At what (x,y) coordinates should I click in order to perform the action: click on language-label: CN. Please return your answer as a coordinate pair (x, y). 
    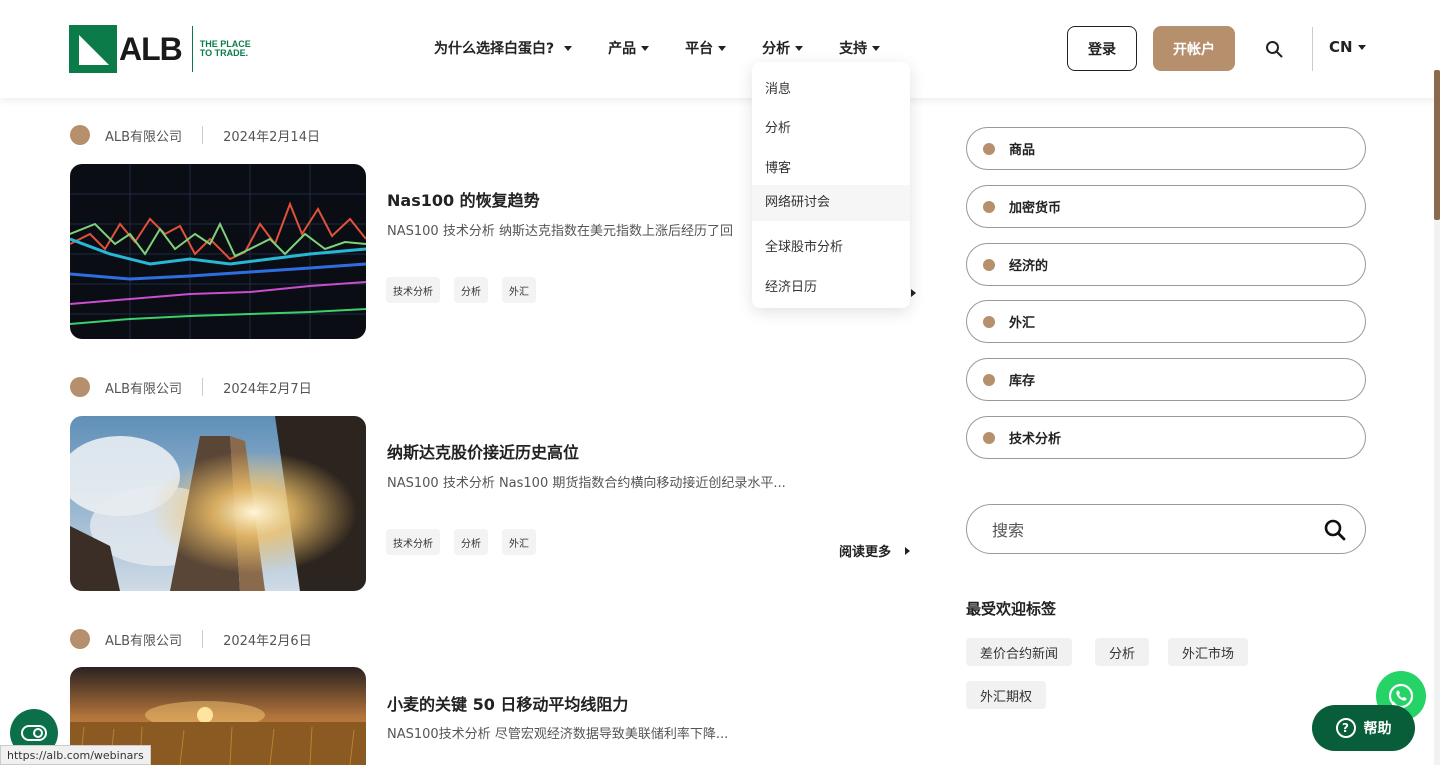
    Looking at the image, I should click on (1341, 47).